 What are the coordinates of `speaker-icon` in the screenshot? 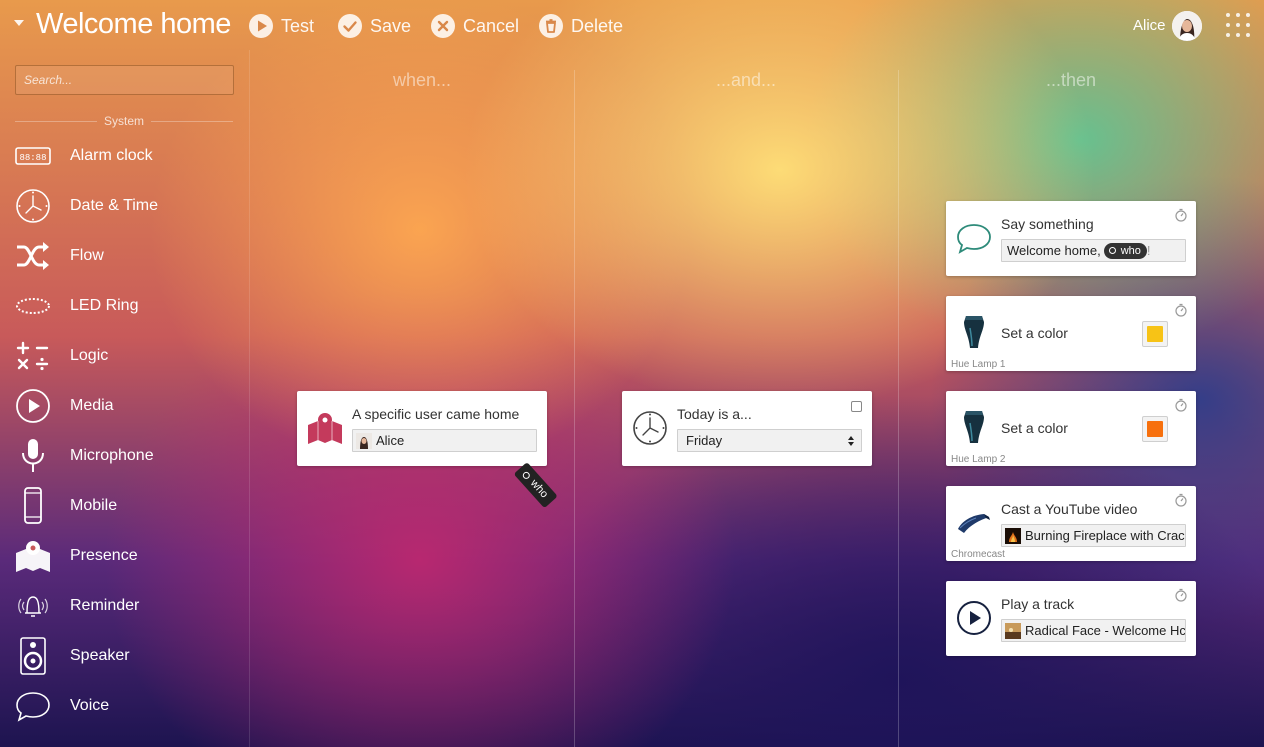 It's located at (33, 656).